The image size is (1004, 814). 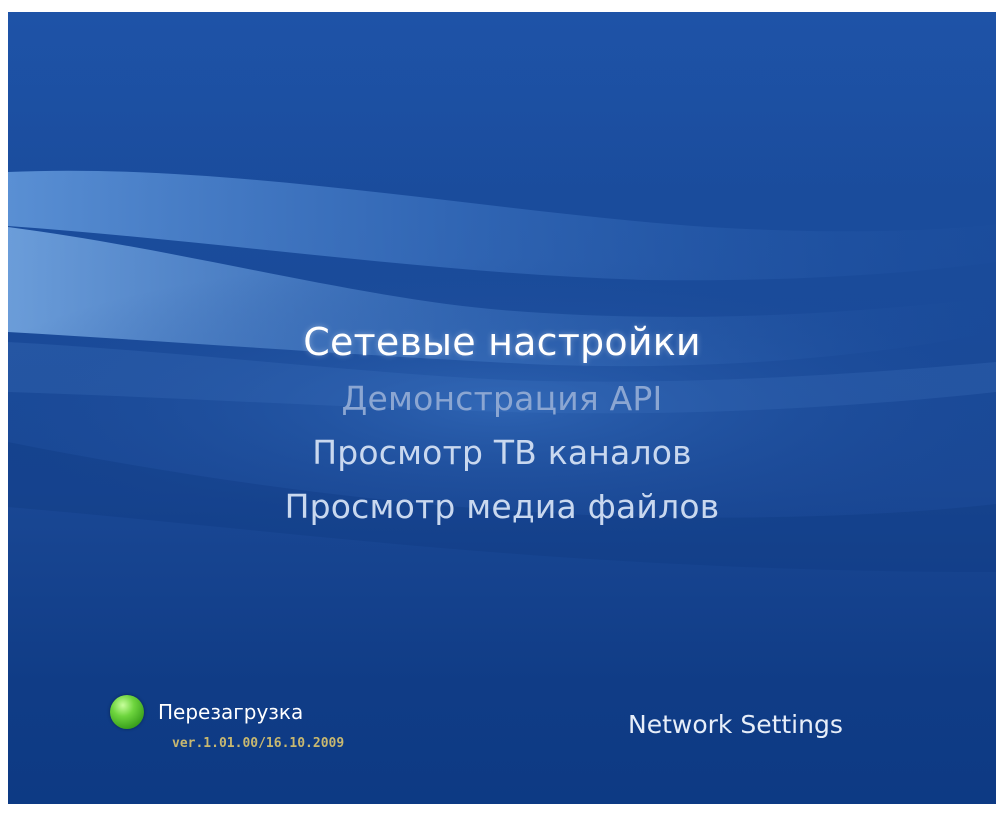 I want to click on screen-title: Network Settings, so click(x=735, y=724).